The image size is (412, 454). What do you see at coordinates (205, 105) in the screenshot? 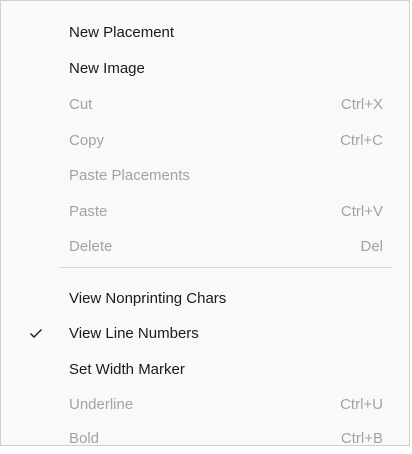
I see `menu-item-cut: Cut Ctrl+X` at bounding box center [205, 105].